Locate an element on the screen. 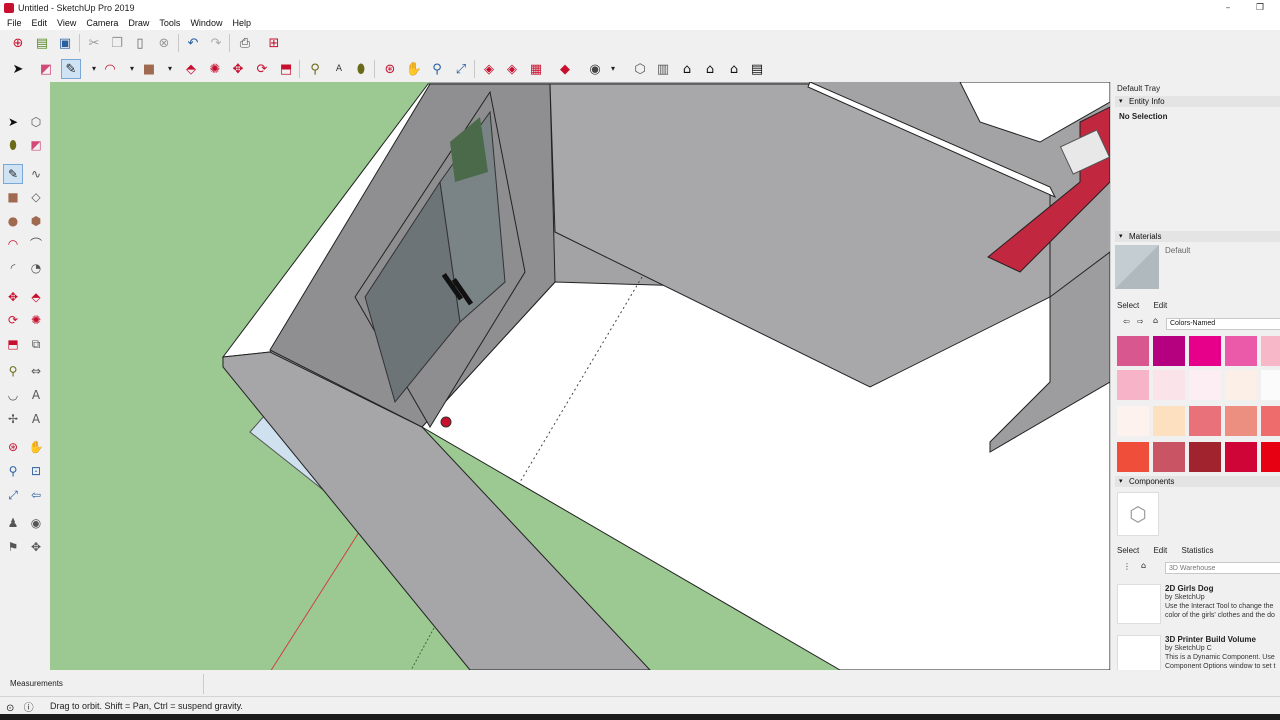  dimension-icon: ⇔ is located at coordinates (36, 371).